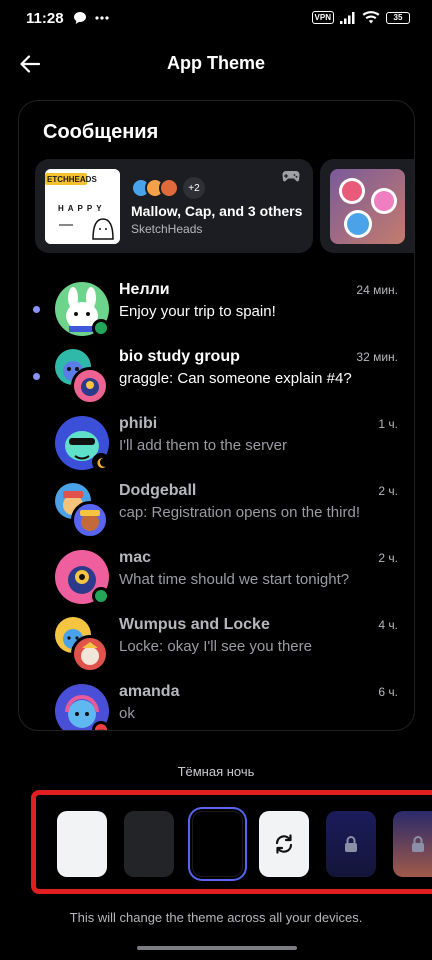 The image size is (432, 960). I want to click on dm-name: Wumpus and Locke, so click(194, 624).